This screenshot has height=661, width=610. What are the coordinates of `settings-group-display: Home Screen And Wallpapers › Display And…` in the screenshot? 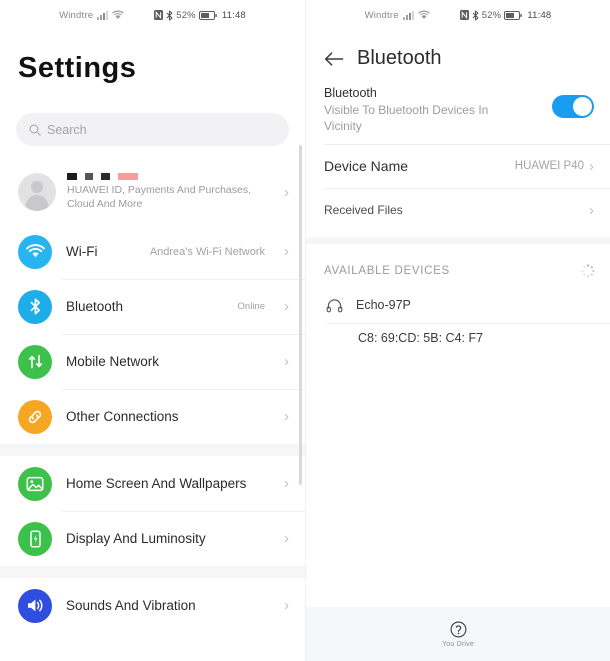 It's located at (152, 511).